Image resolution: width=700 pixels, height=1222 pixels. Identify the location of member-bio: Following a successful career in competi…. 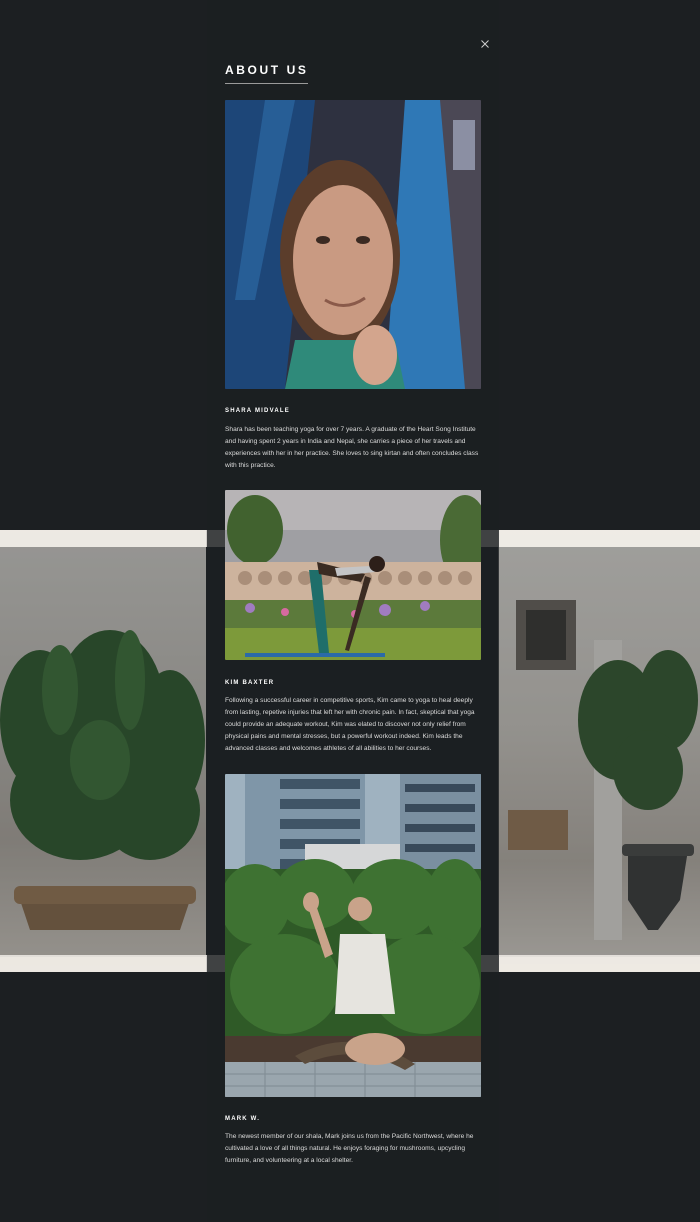
(350, 724).